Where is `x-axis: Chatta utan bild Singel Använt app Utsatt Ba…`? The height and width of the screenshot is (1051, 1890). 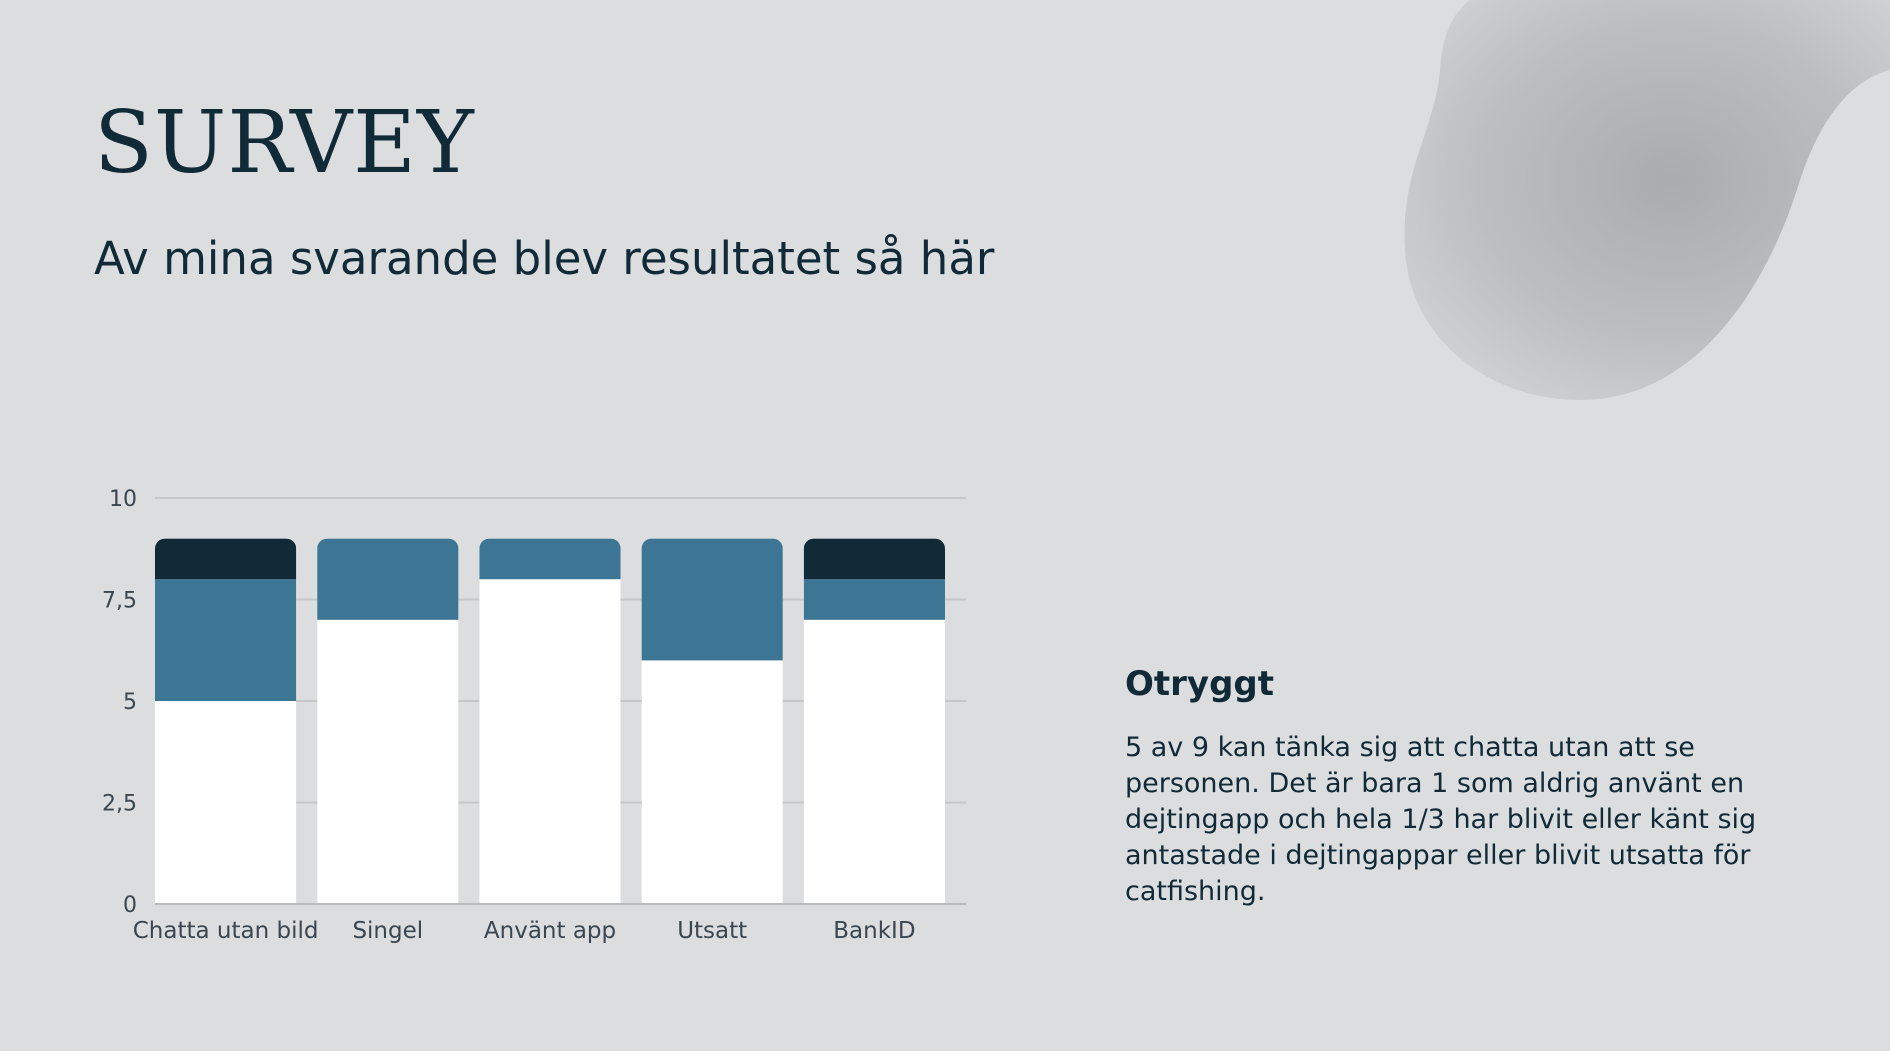
x-axis: Chatta utan bild Singel Använt app Utsatt Ba… is located at coordinates (549, 923).